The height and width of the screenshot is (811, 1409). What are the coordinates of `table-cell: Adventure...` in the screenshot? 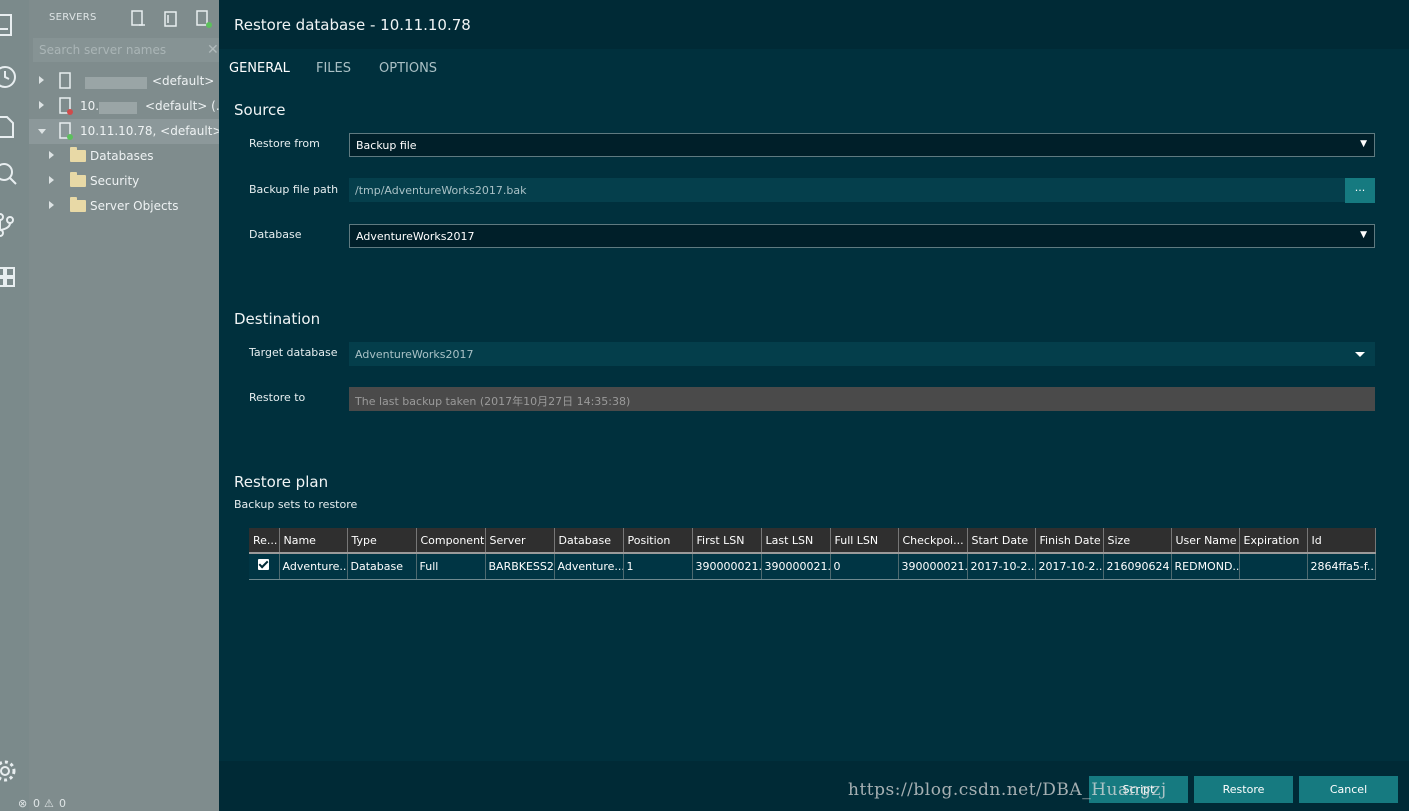 It's located at (589, 566).